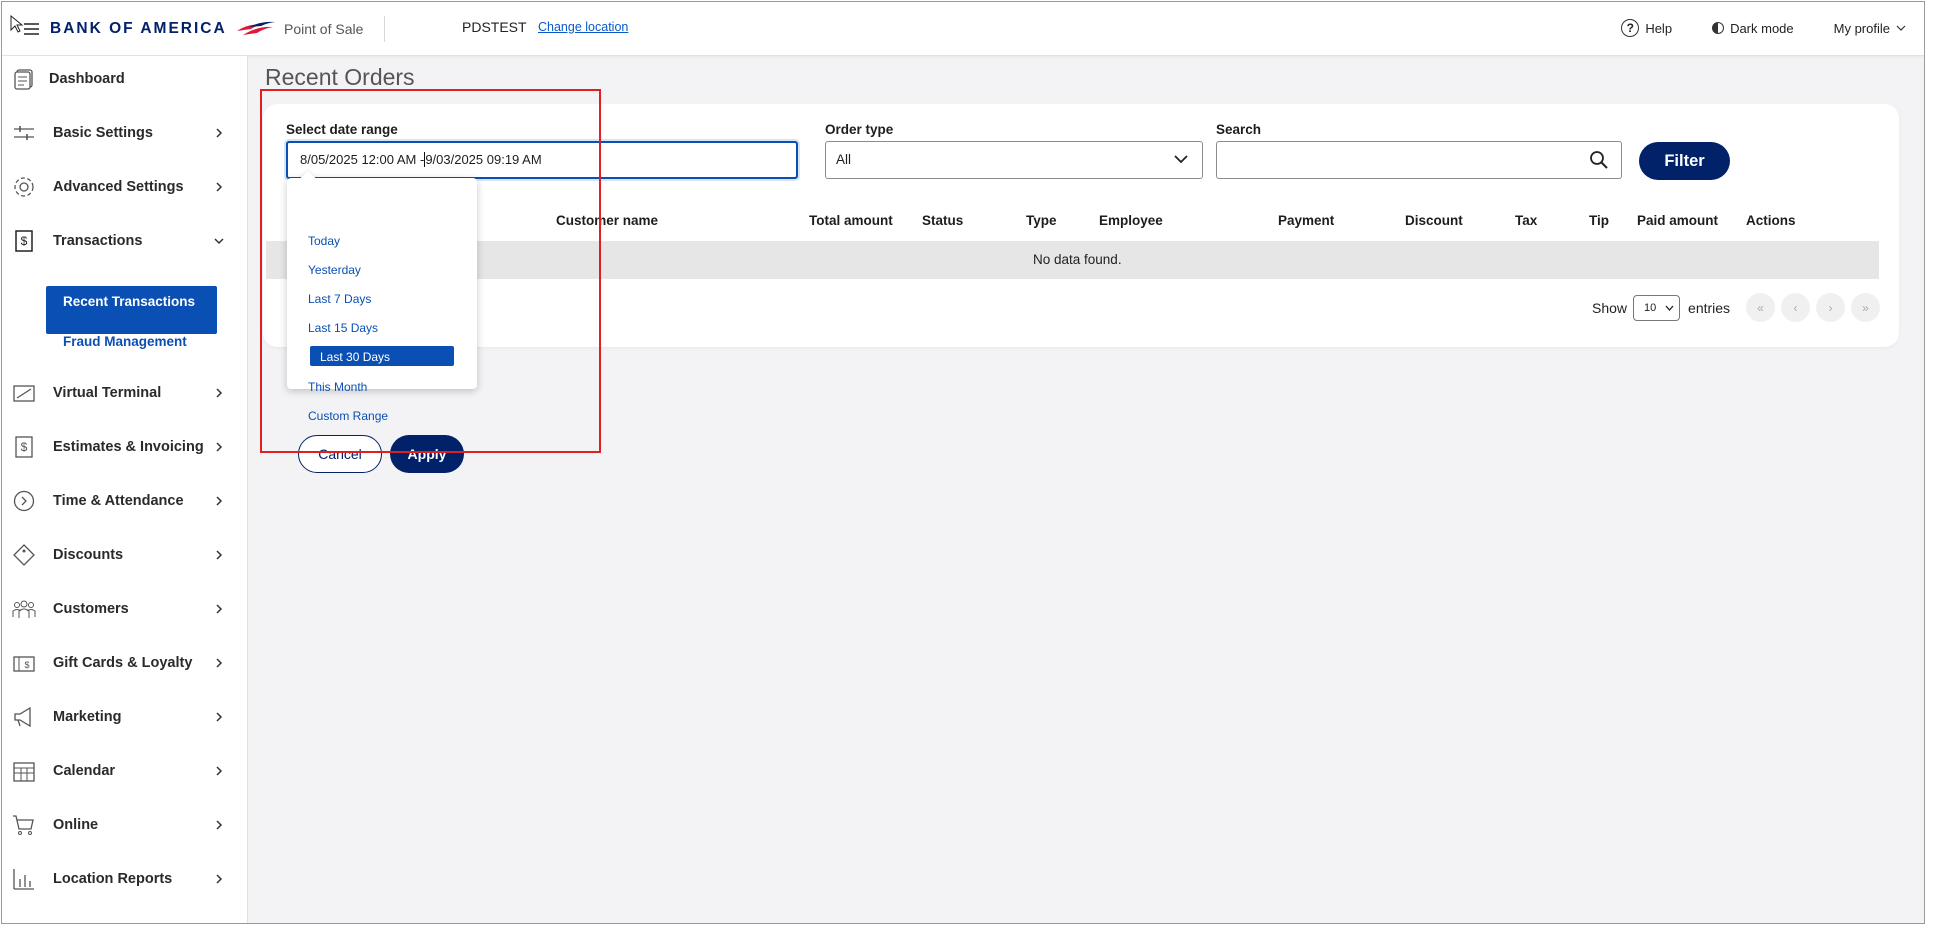 Image resolution: width=1937 pixels, height=936 pixels. Describe the element at coordinates (24, 241) in the screenshot. I see `dollar-doc-icon: $` at that location.